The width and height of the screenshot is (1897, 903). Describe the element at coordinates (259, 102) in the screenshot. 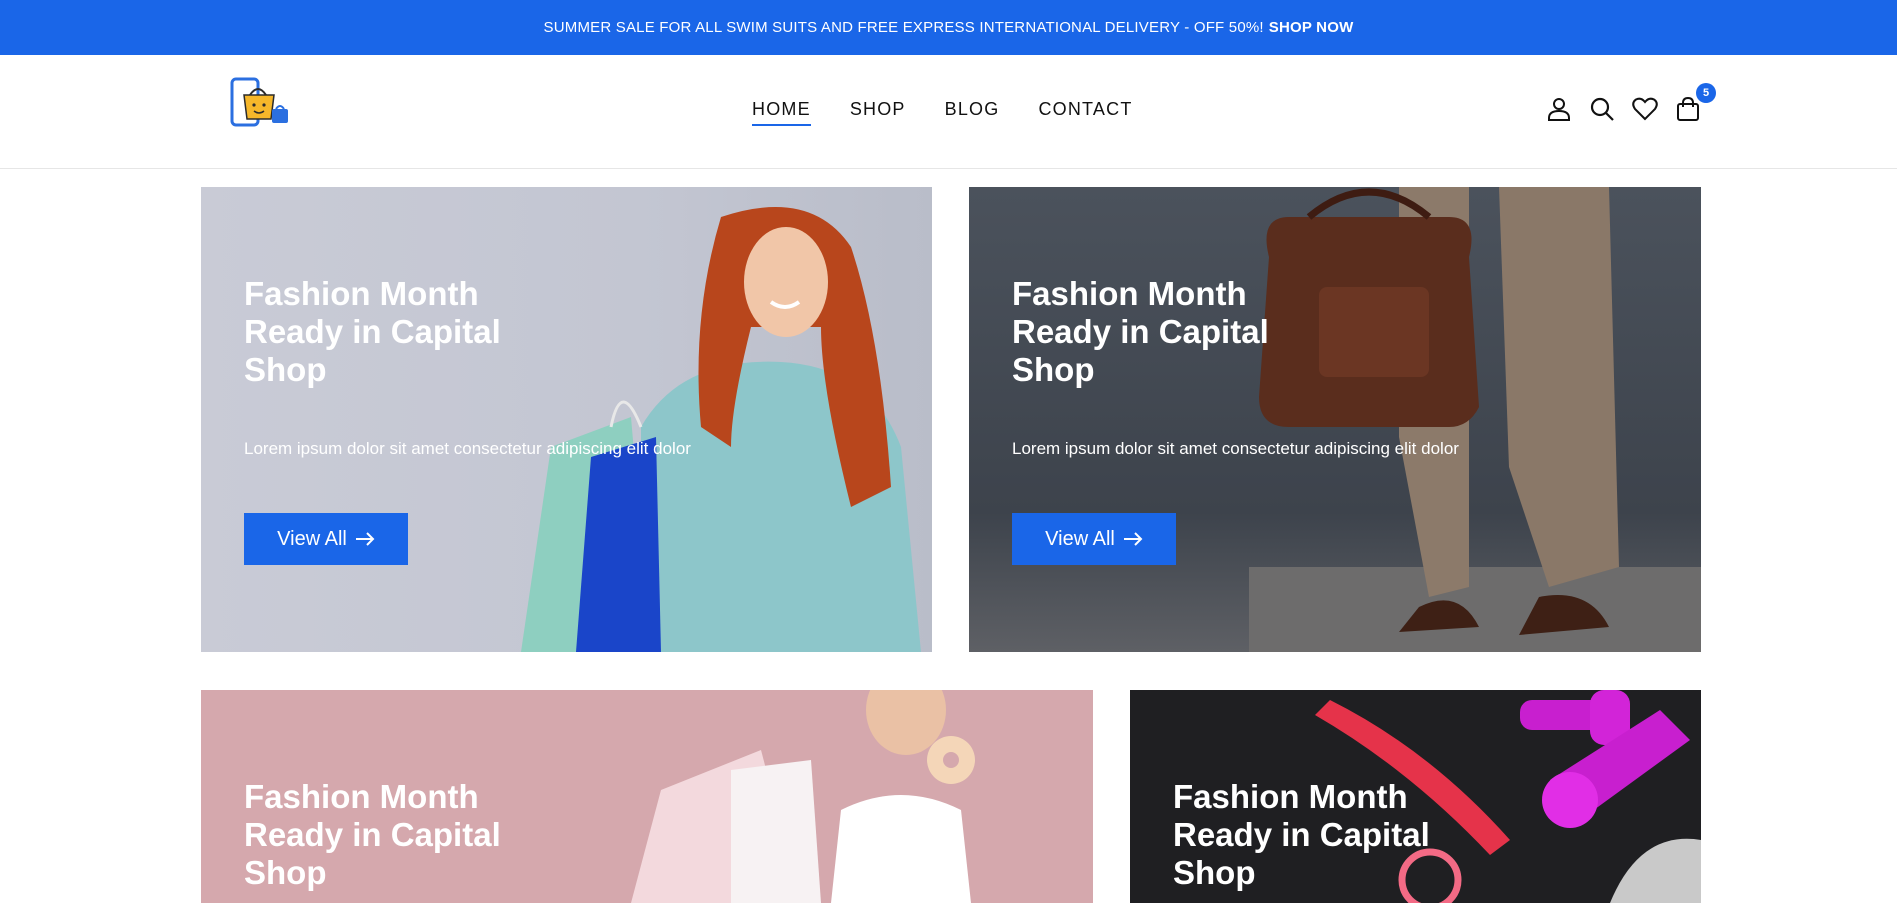

I see `shopping-logo-icon` at that location.